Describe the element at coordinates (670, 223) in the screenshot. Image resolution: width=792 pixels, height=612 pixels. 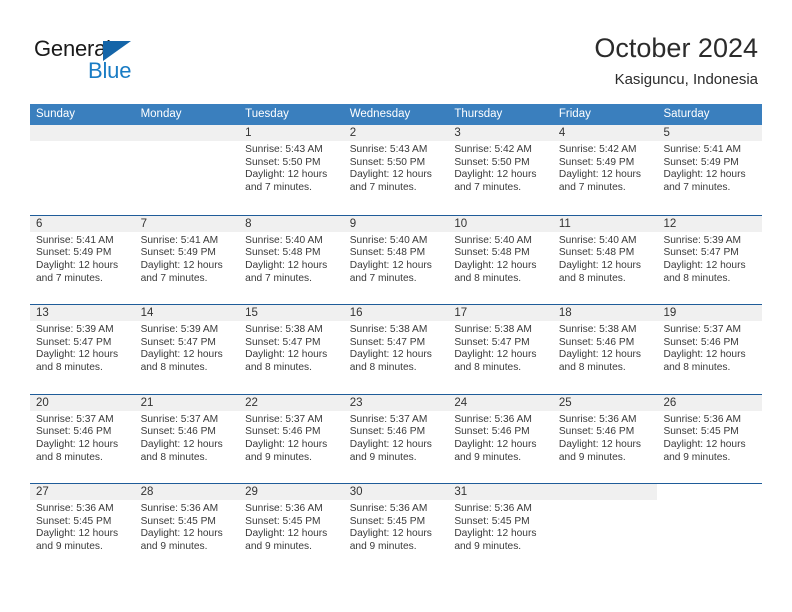
I see `day-number: 12` at that location.